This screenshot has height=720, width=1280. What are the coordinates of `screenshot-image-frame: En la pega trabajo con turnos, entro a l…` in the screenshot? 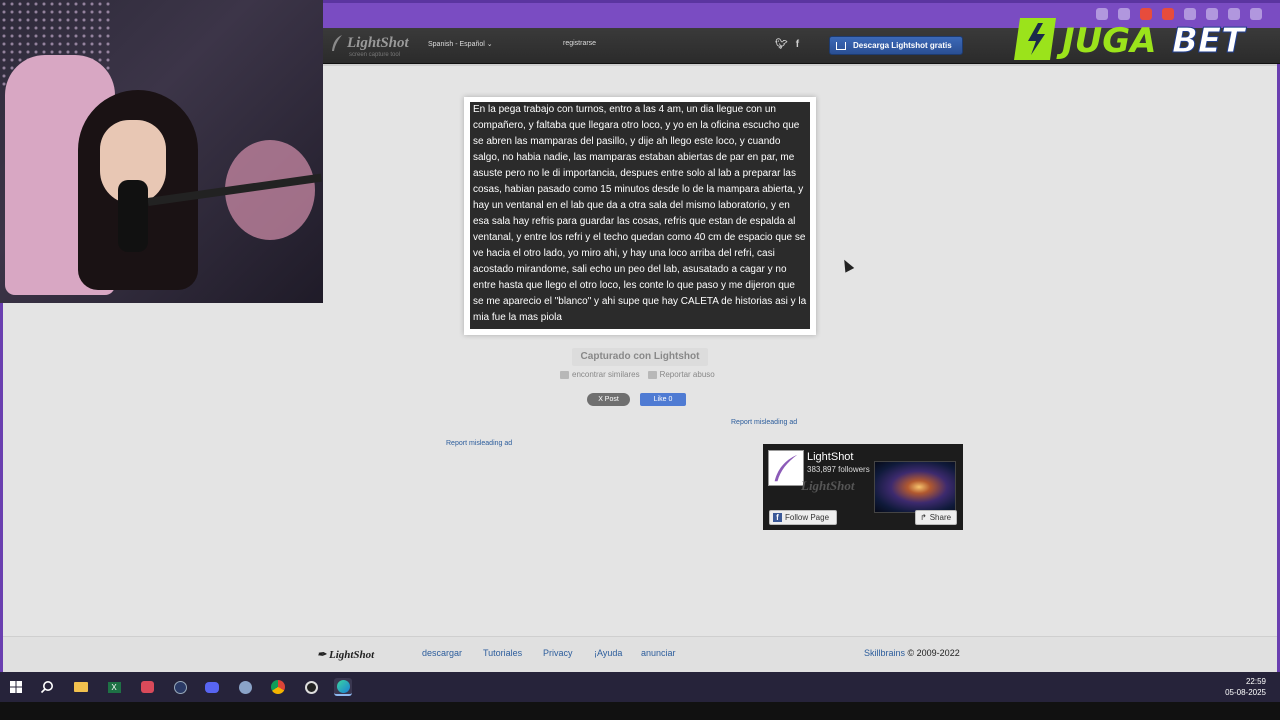 It's located at (640, 216).